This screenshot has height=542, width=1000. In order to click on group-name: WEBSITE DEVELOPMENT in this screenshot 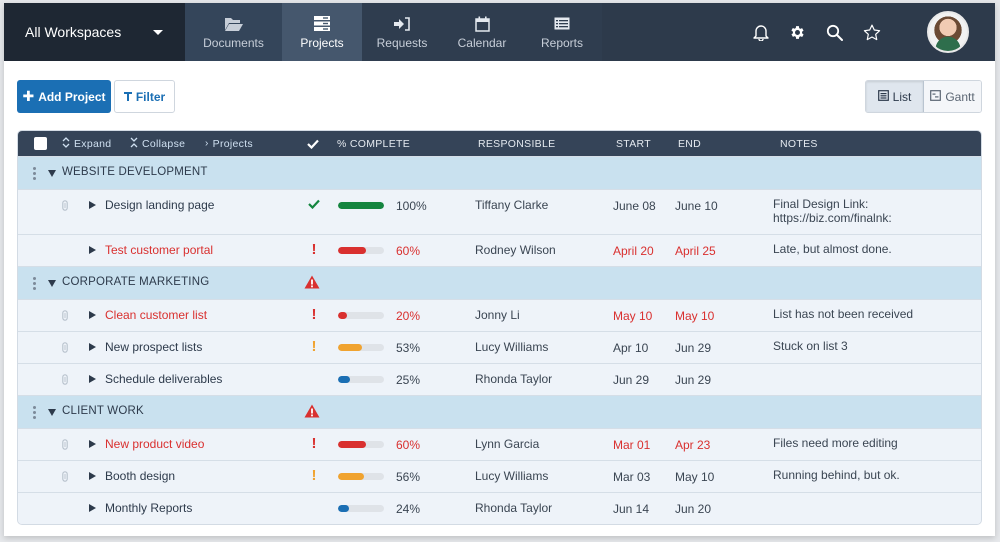, I will do `click(135, 172)`.